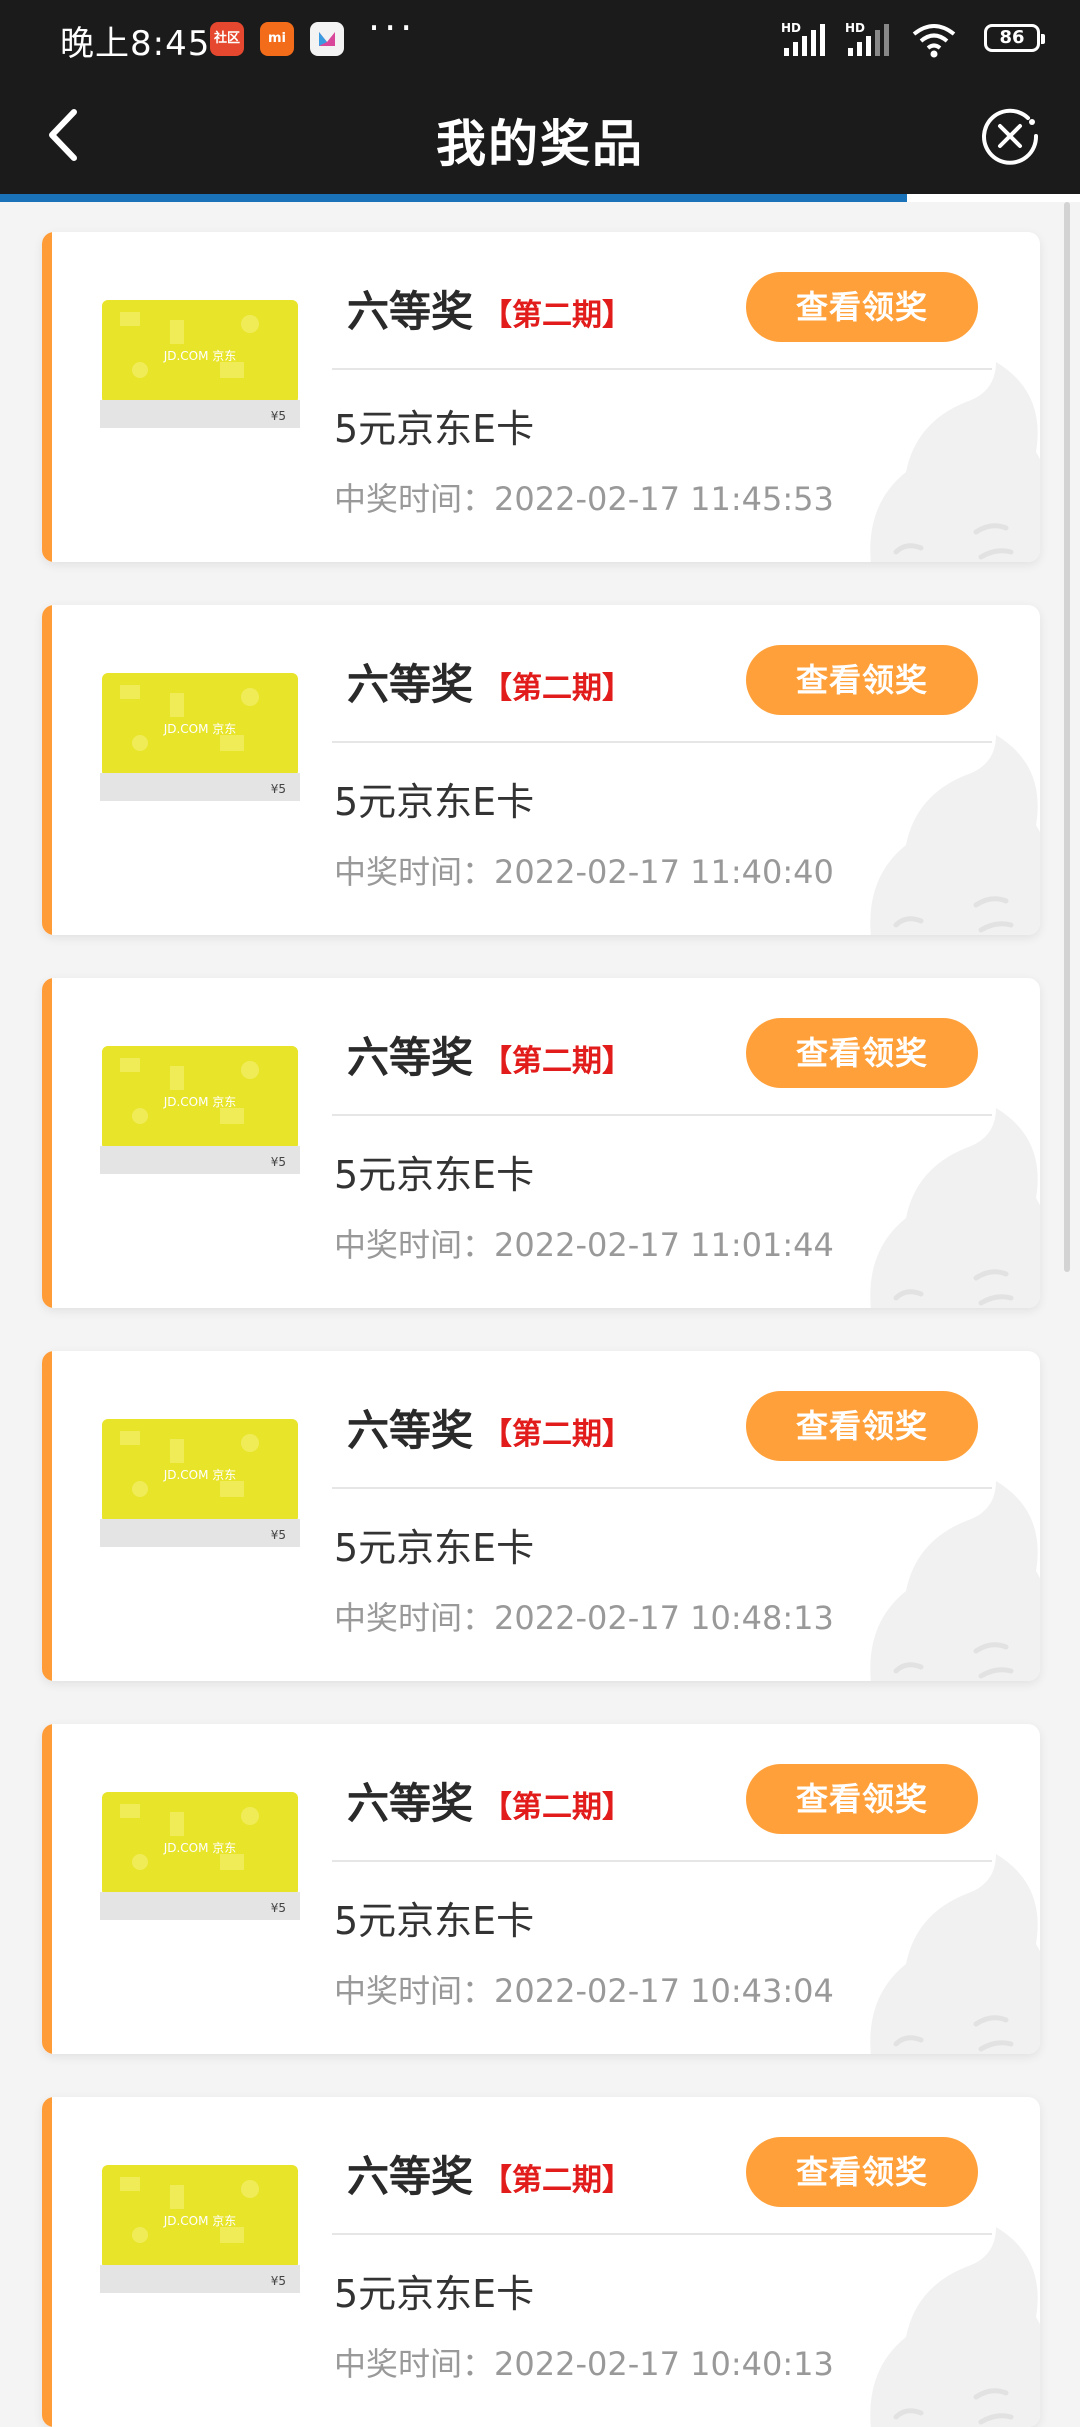 The image size is (1080, 2427). I want to click on network-label-2: HD, so click(855, 28).